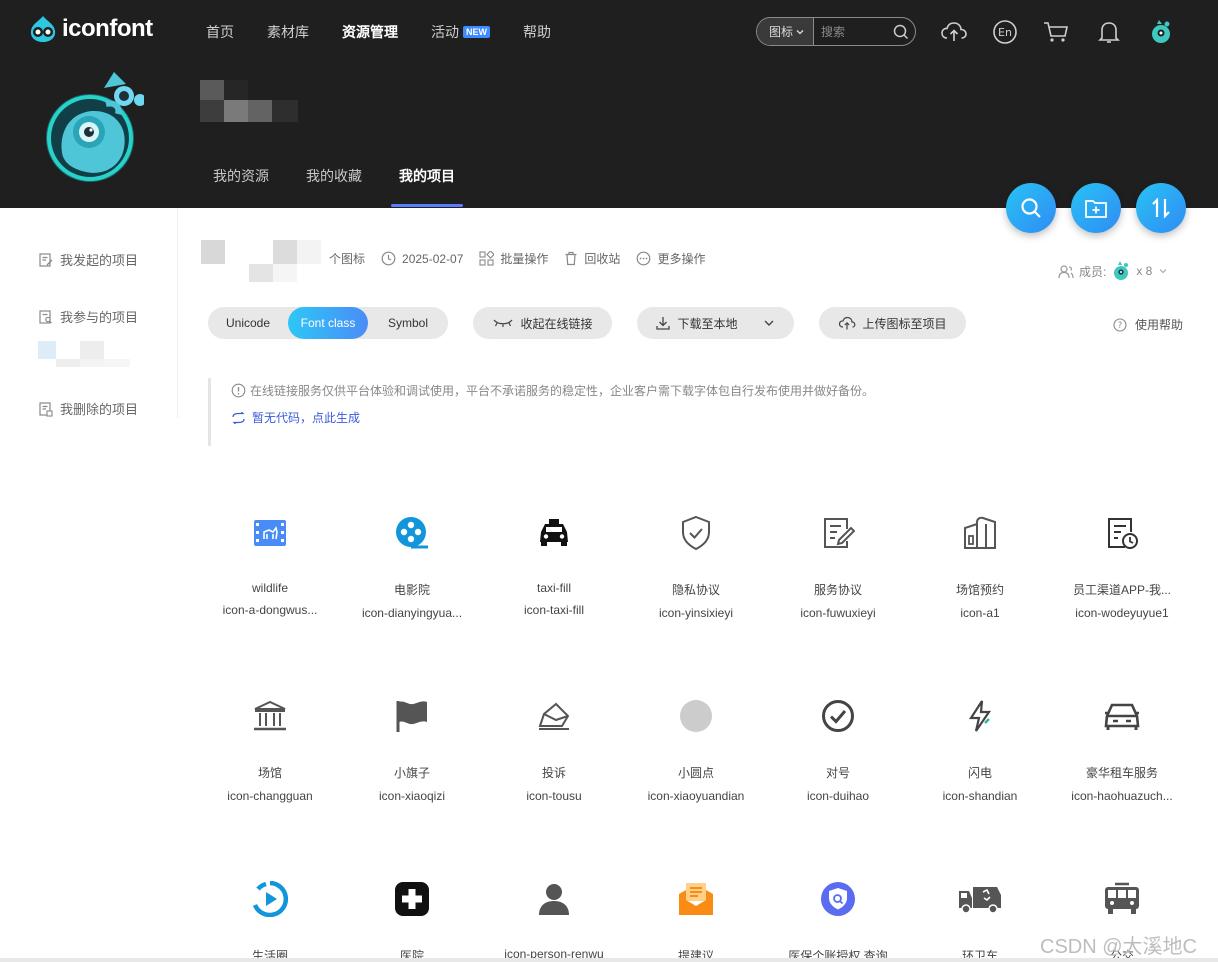  I want to click on project-sidebar: 我发起的项目 我参与的项目 我删除的项目, so click(89, 313).